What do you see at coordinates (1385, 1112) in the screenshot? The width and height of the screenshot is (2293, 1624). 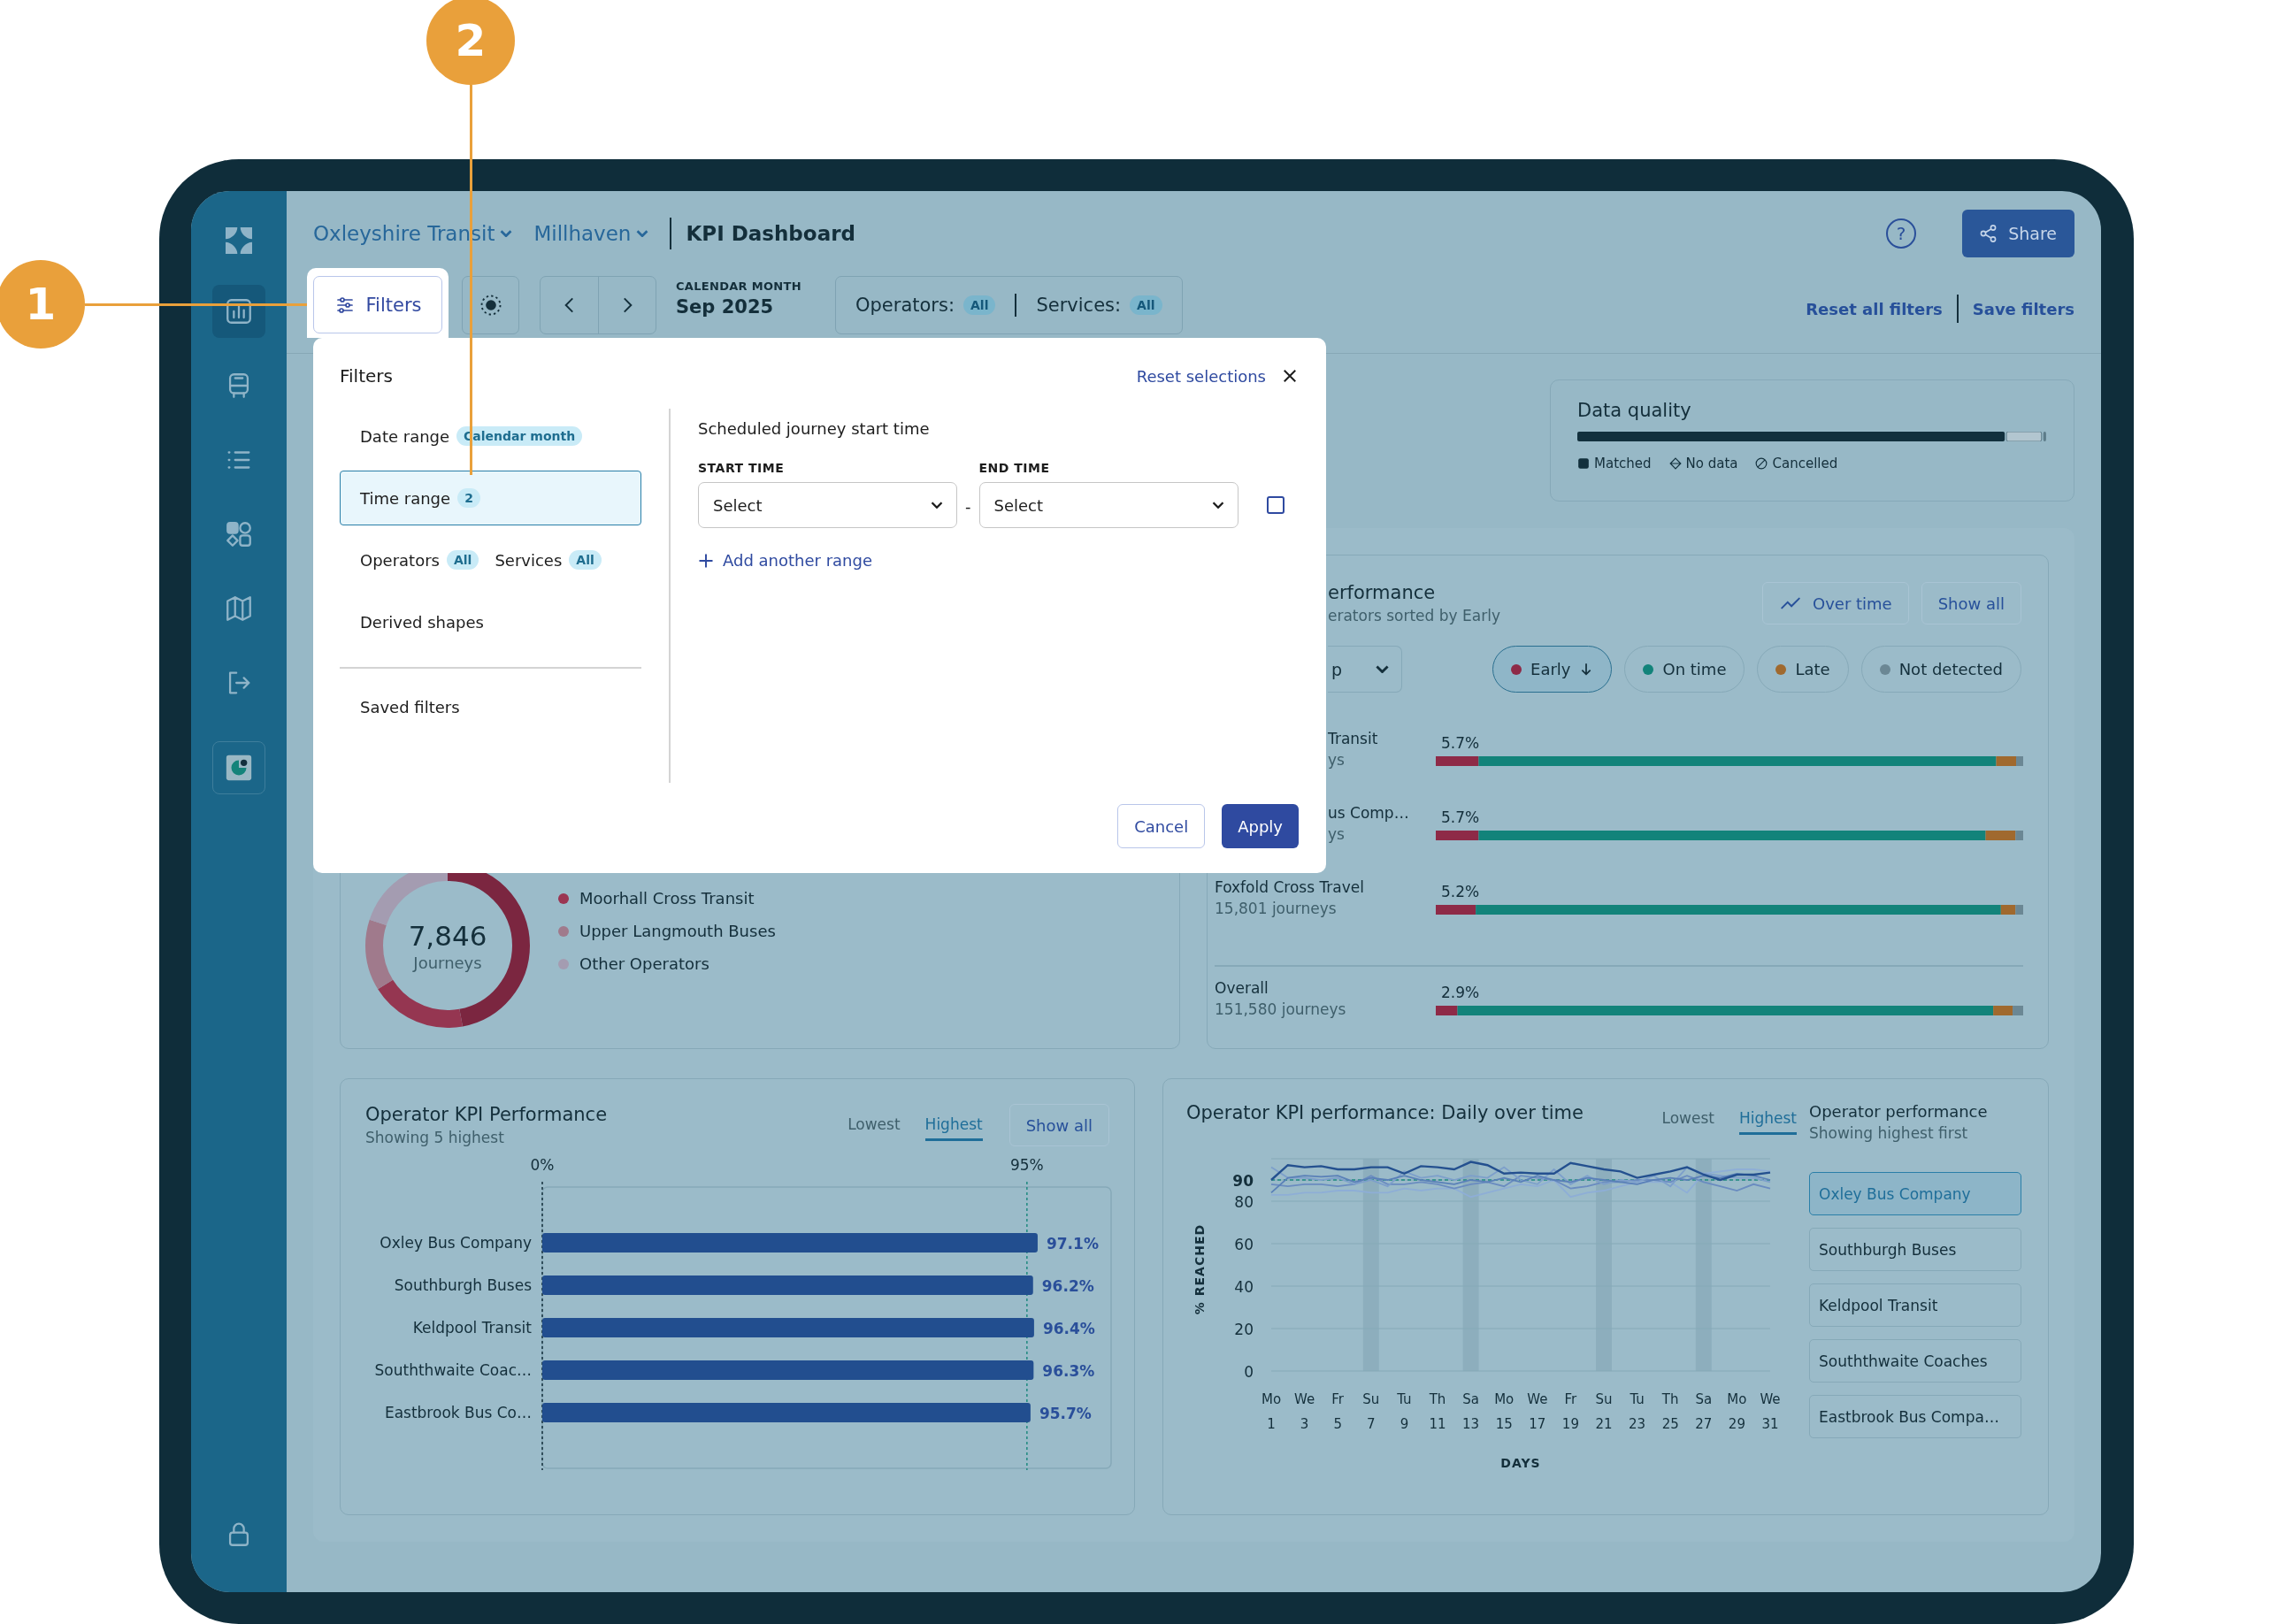 I see `card-title: Operator KPI performance: Daily over time` at bounding box center [1385, 1112].